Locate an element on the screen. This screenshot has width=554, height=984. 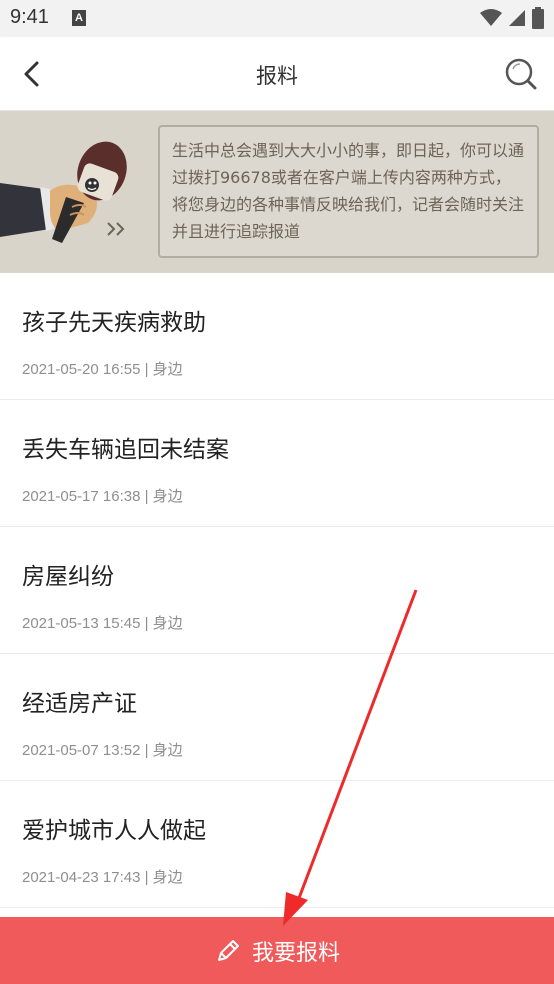
pencil-icon is located at coordinates (228, 950).